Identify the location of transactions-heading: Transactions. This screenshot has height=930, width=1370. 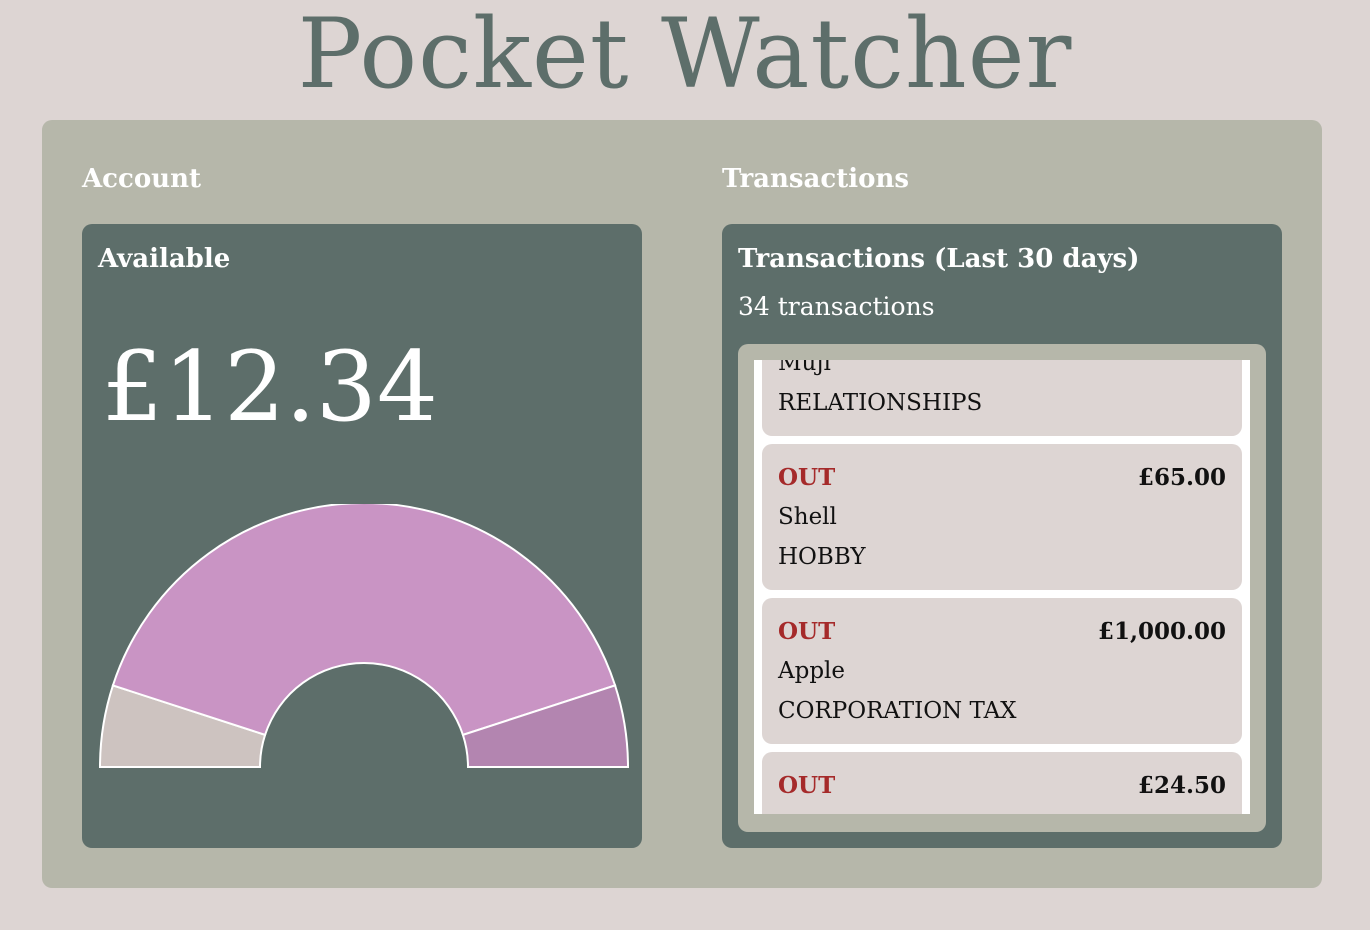
(815, 179).